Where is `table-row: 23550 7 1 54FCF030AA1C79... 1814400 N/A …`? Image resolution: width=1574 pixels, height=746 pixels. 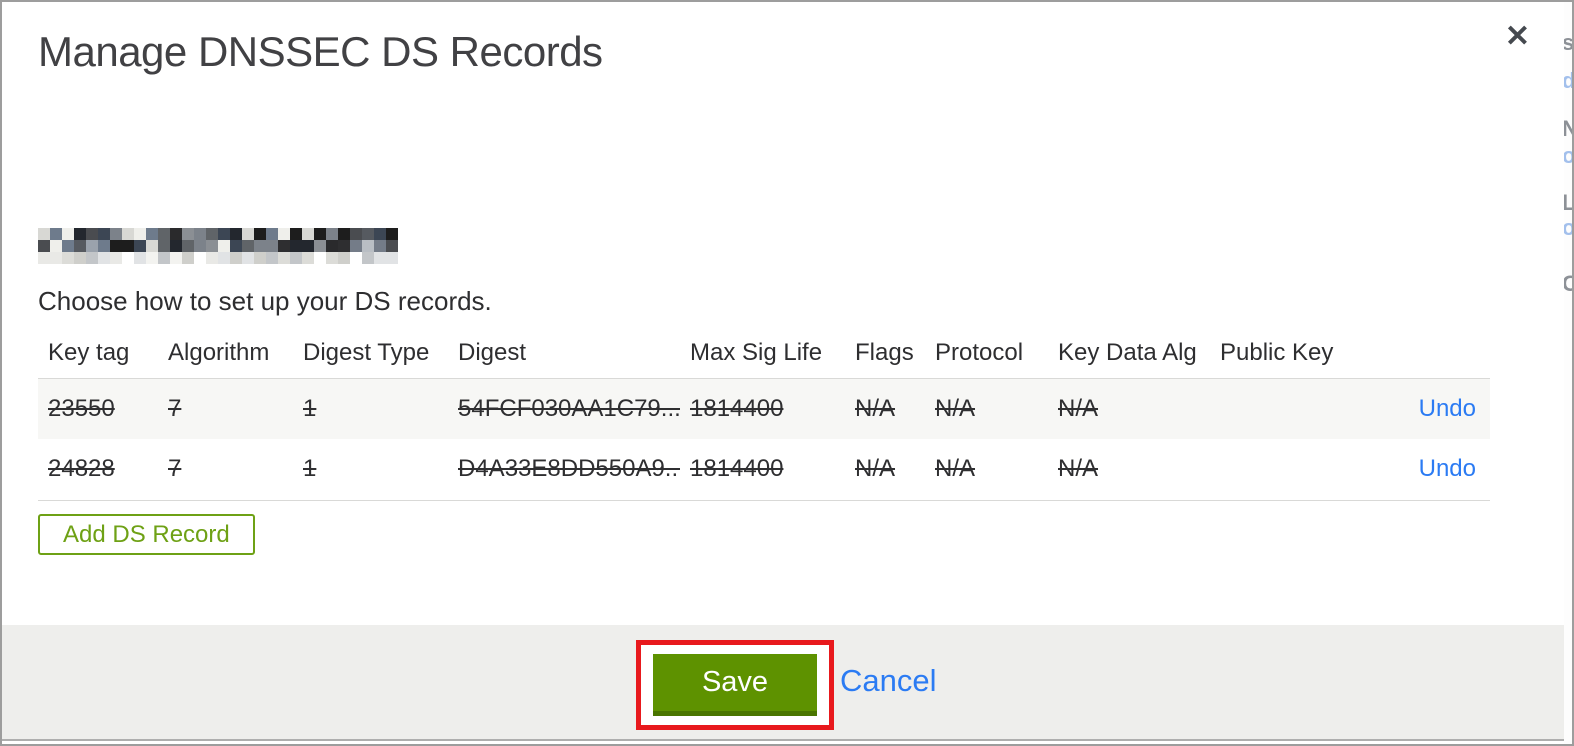
table-row: 23550 7 1 54FCF030AA1C79... 1814400 N/A … is located at coordinates (764, 408).